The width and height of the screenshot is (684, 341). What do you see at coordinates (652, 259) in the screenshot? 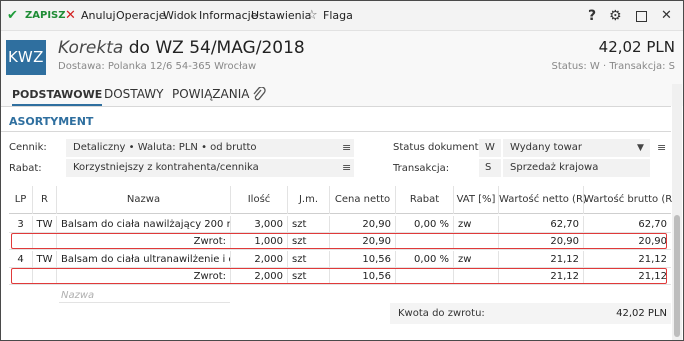
I see `cell-gross: 21,12` at bounding box center [652, 259].